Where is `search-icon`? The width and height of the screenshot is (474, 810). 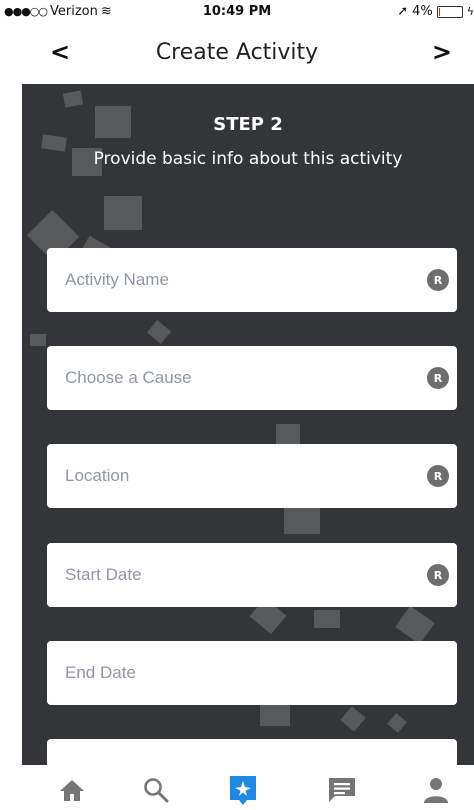
search-icon is located at coordinates (156, 790).